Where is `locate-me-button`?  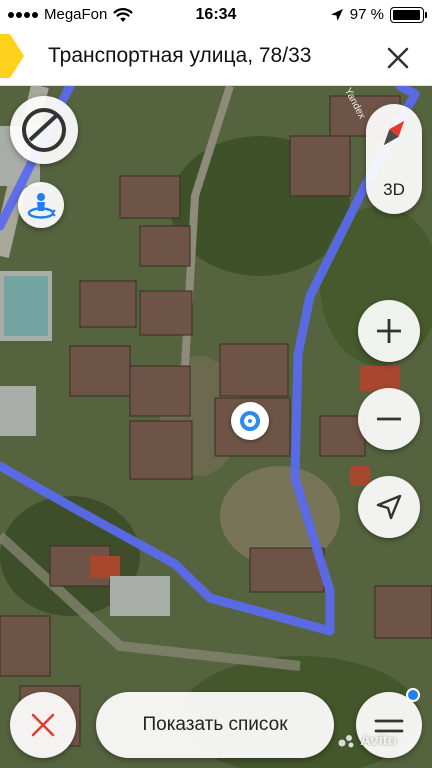 locate-me-button is located at coordinates (389, 507).